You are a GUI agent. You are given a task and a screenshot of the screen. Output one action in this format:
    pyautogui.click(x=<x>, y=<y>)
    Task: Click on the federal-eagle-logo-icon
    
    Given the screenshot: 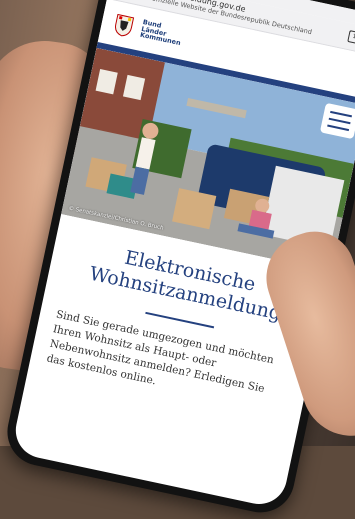 What is the action you would take?
    pyautogui.click(x=123, y=25)
    